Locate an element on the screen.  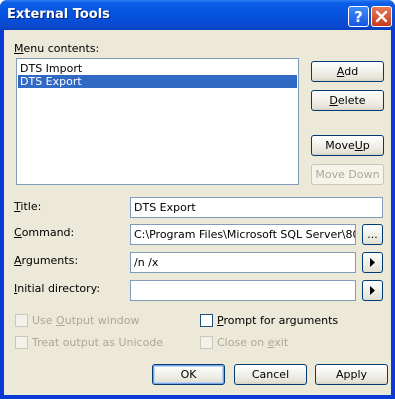
title-bar: External Tools ? is located at coordinates (197, 15).